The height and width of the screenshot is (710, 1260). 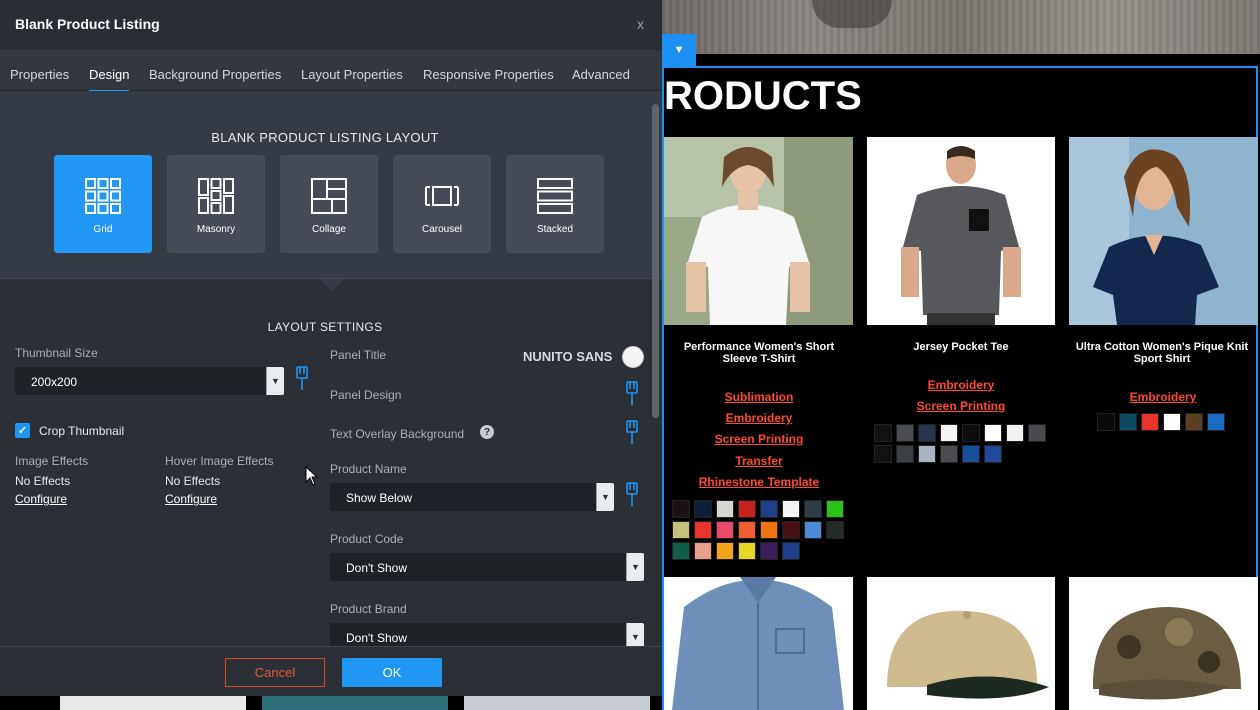 What do you see at coordinates (1163, 643) in the screenshot?
I see `product-image-camo-cap` at bounding box center [1163, 643].